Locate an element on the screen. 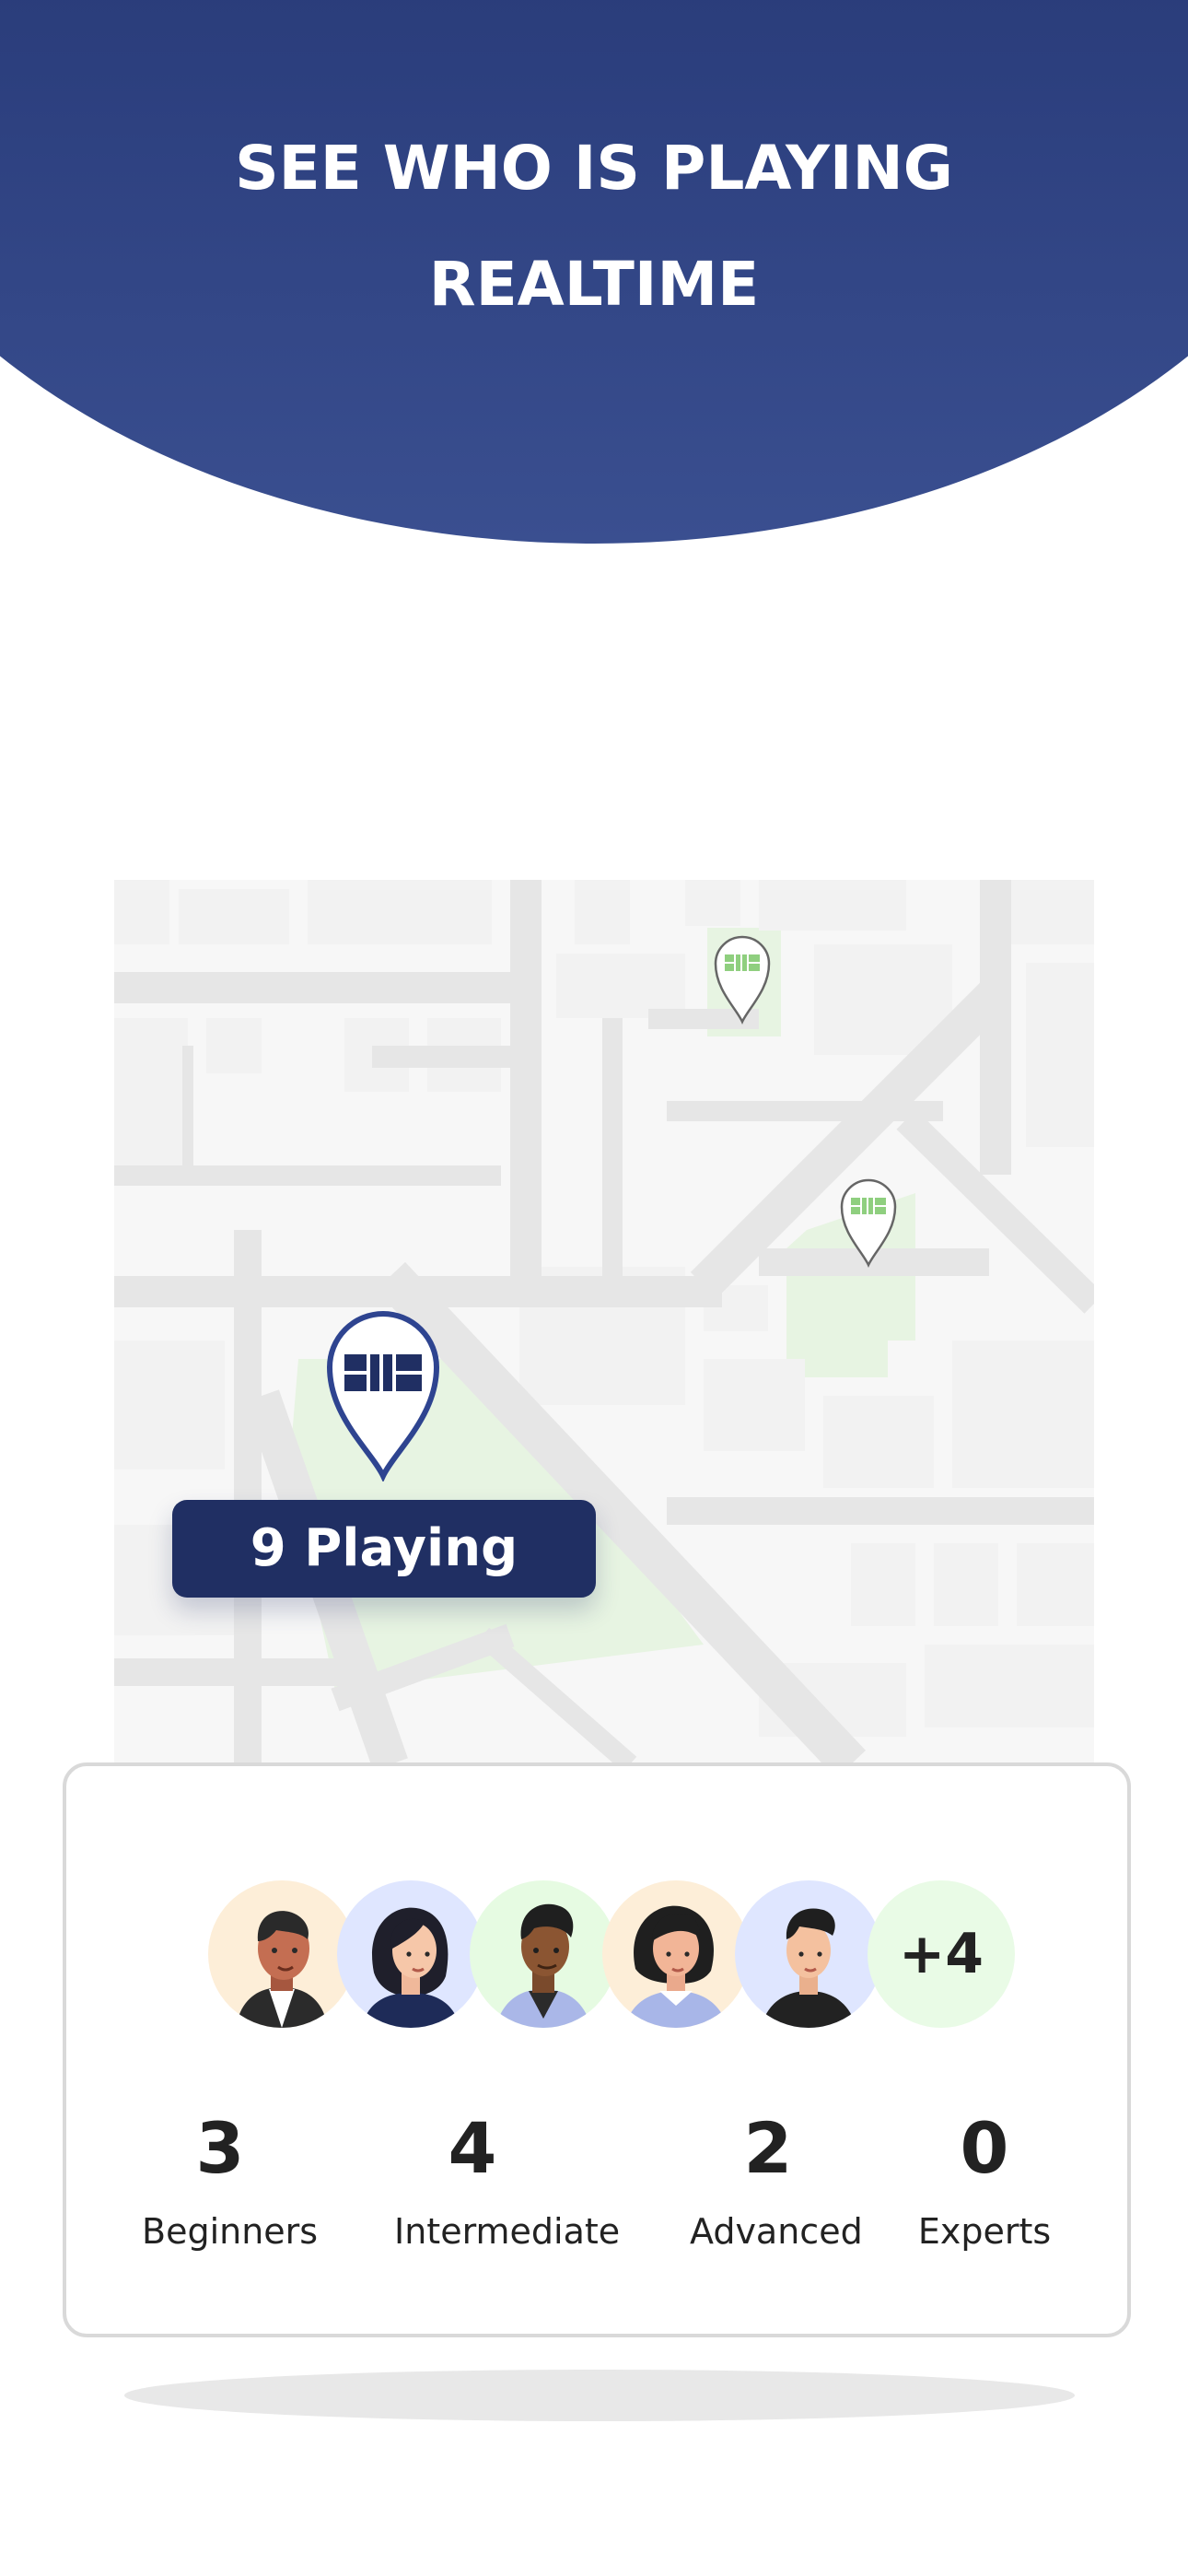  stat-experts: 0 Experts is located at coordinates (985, 2180).